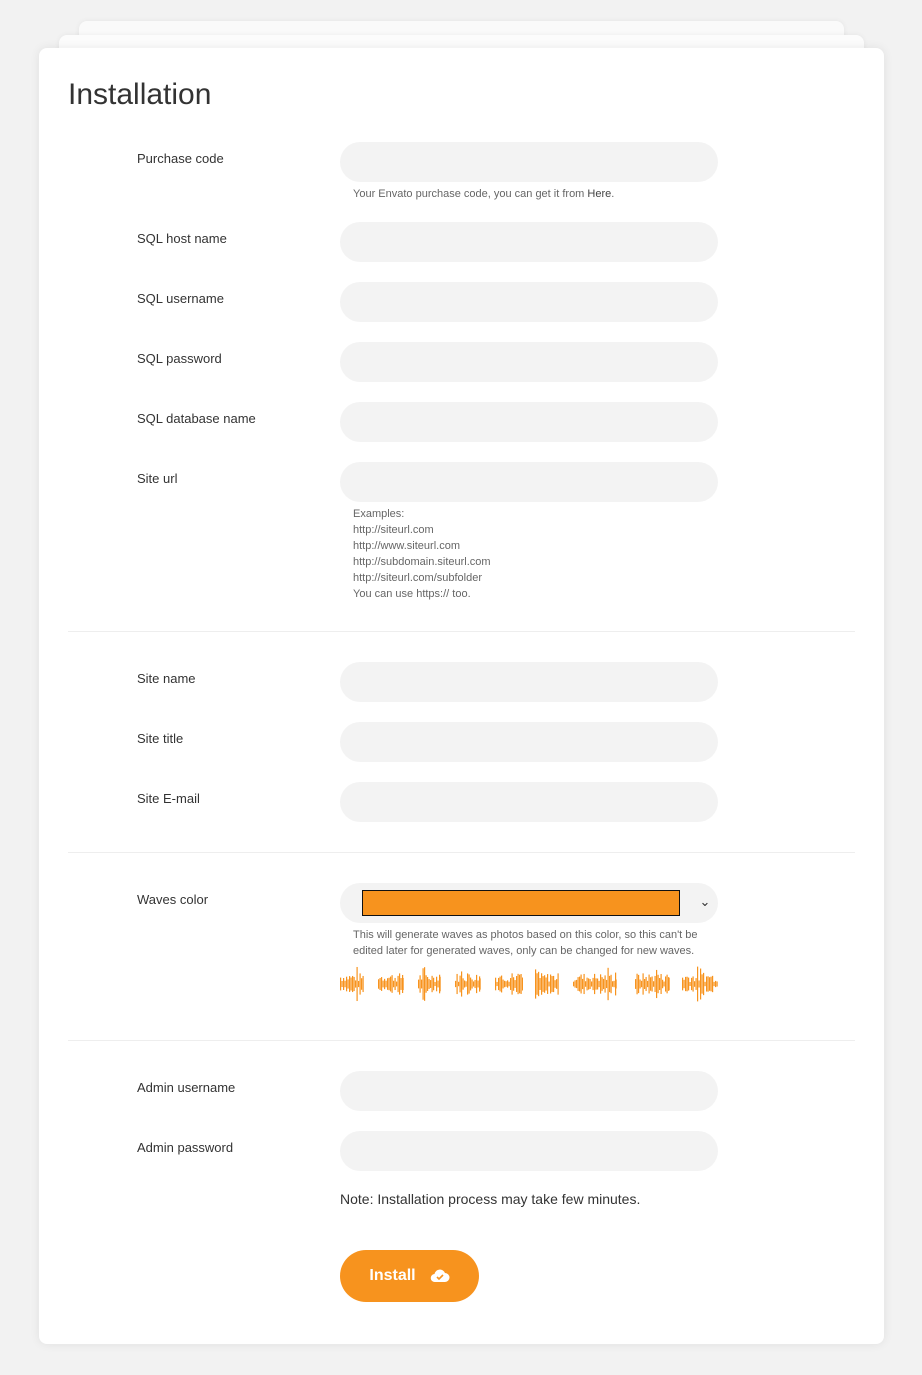  What do you see at coordinates (529, 242) in the screenshot?
I see `sql-host-input` at bounding box center [529, 242].